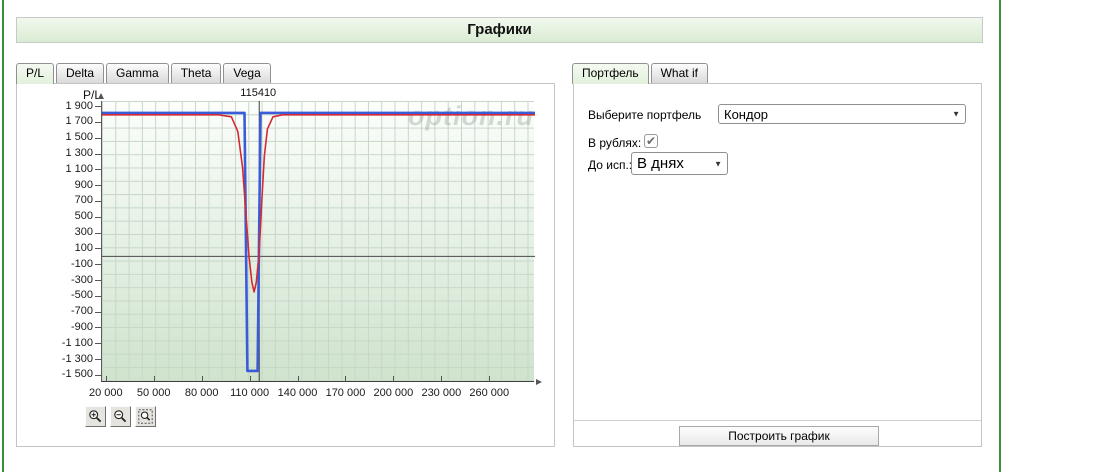  What do you see at coordinates (83, 184) in the screenshot?
I see `y-tick-label: 900` at bounding box center [83, 184].